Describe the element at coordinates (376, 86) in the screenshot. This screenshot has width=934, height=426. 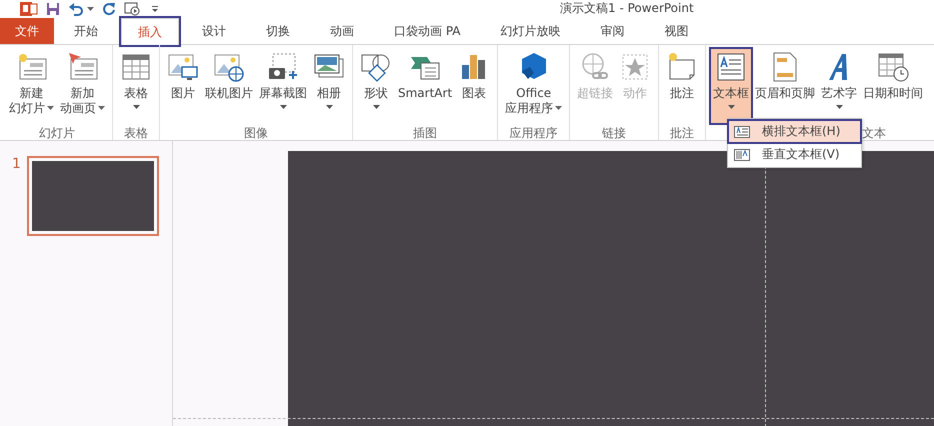
I see `ribbon-button: 形状` at that location.